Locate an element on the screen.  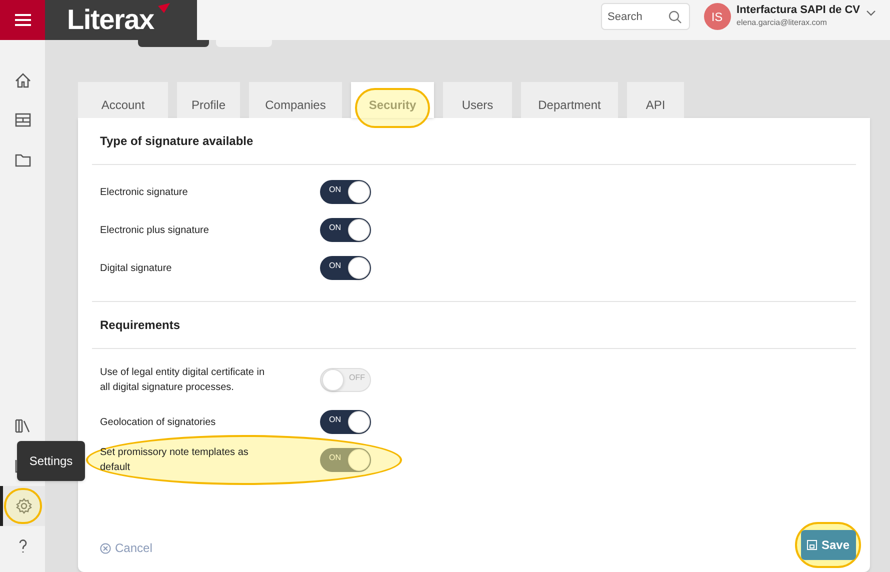
tab: Companies is located at coordinates (295, 100).